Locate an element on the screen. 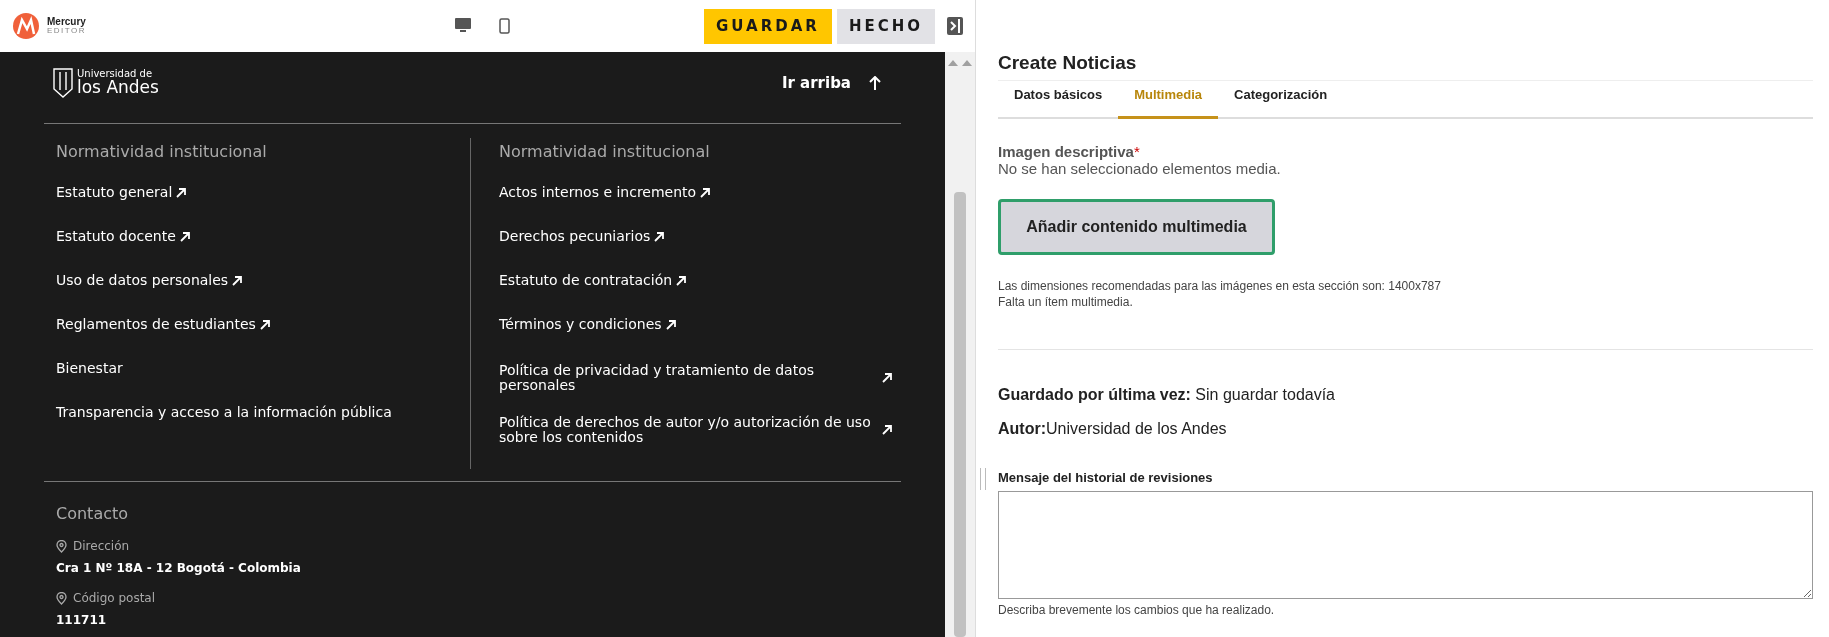 This screenshot has height=637, width=1829. footer-link: Estatuto de contratación is located at coordinates (700, 281).